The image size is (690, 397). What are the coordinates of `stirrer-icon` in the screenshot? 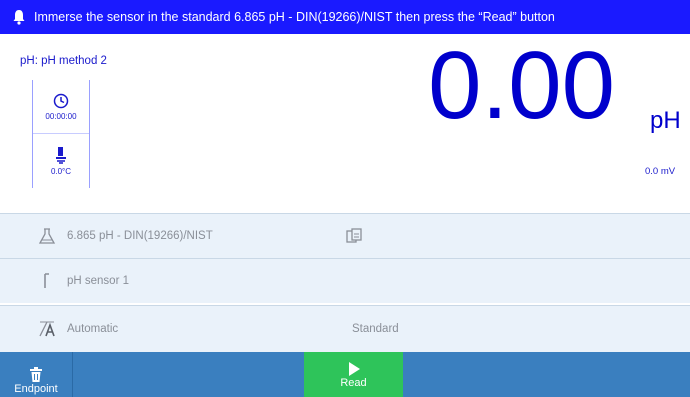 It's located at (61, 155).